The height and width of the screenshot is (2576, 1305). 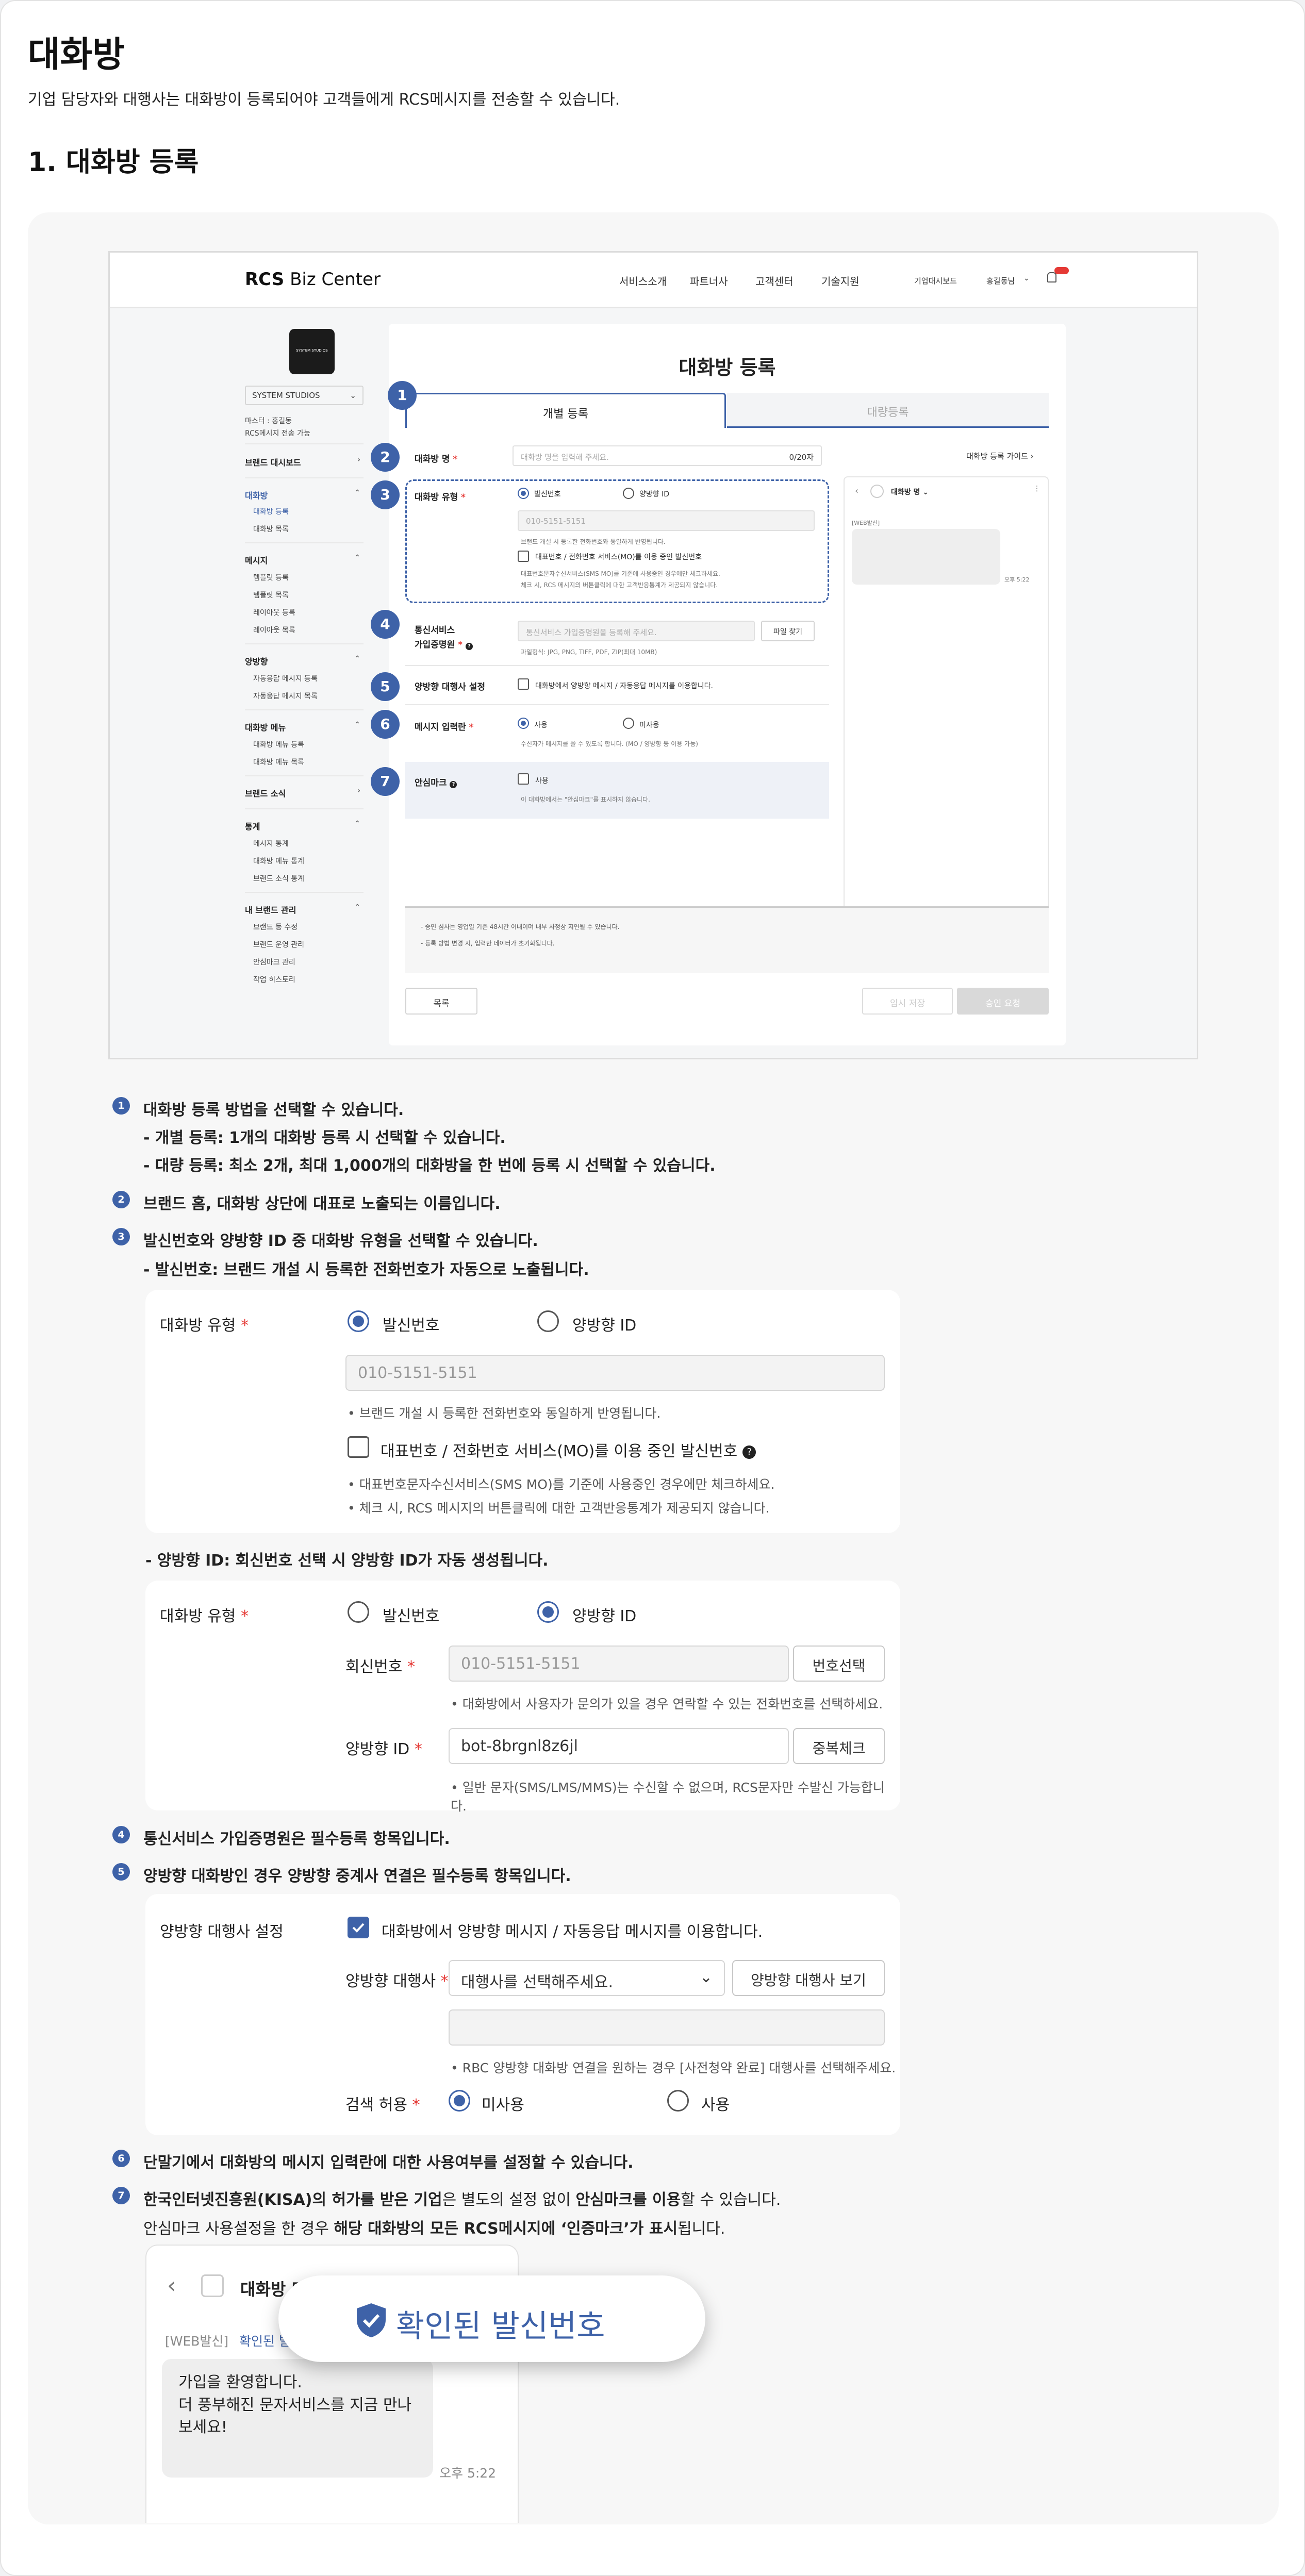 I want to click on guide-link: 대화방 등록 가이드 ›, so click(x=1000, y=456).